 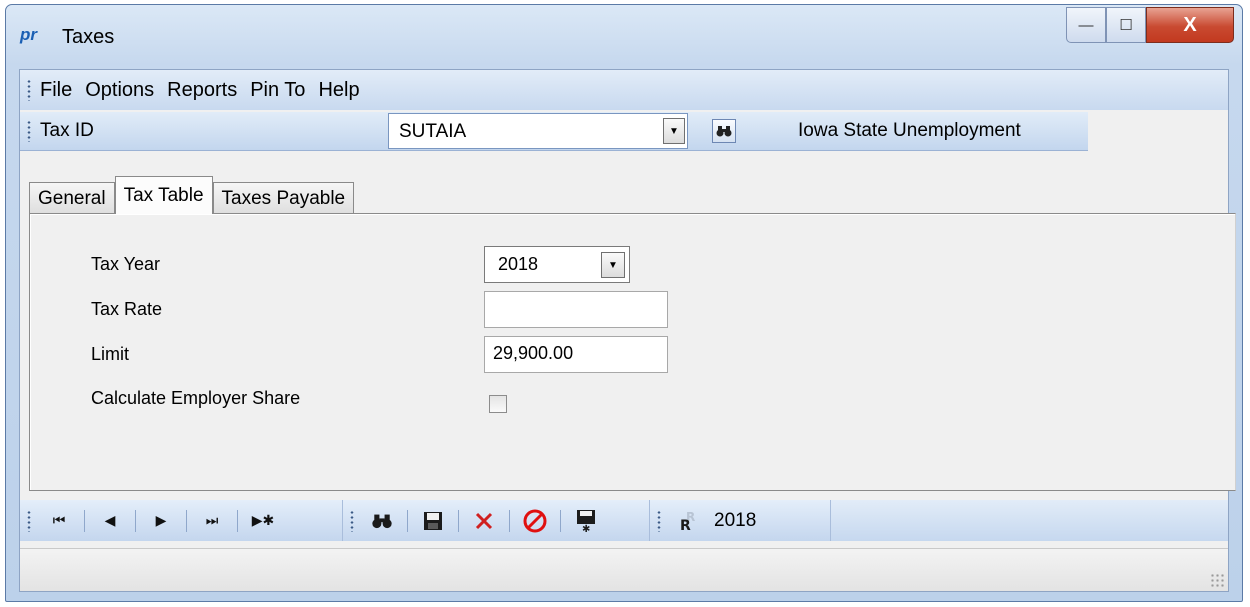 I want to click on tab-strip: General Tax Table Taxes Payable, so click(x=192, y=195).